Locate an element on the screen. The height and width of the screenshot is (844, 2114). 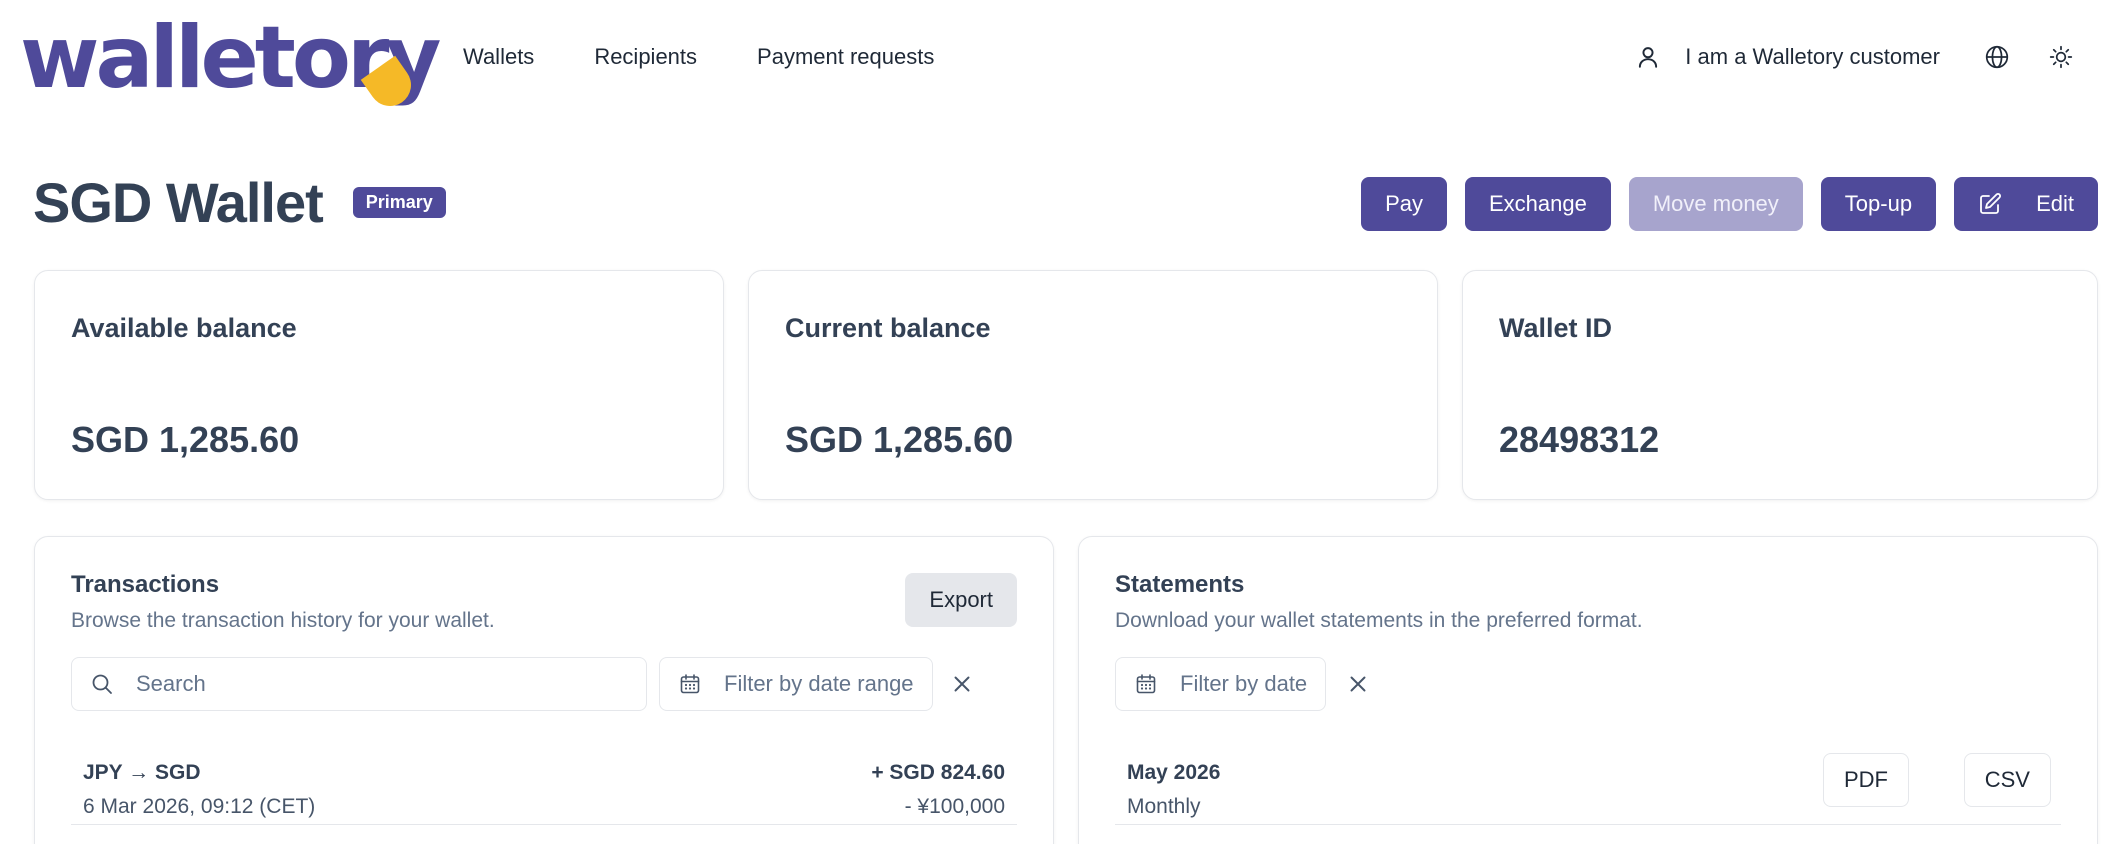
nav-wallets: Wallets is located at coordinates (498, 57).